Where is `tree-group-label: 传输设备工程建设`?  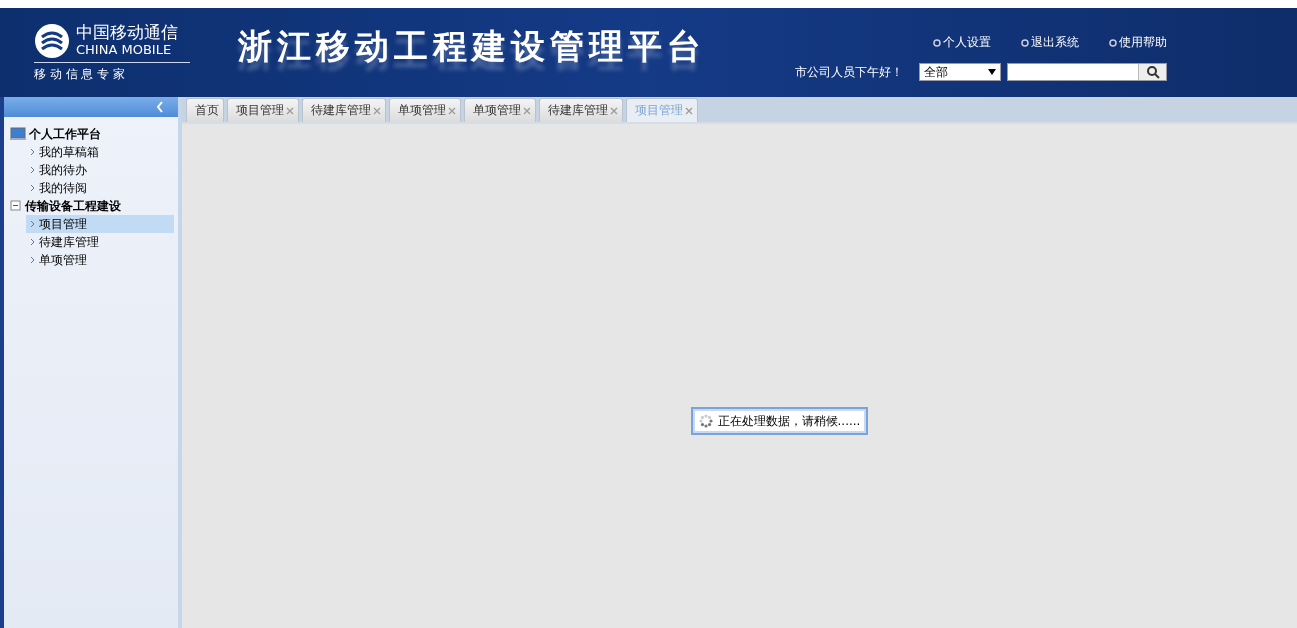 tree-group-label: 传输设备工程建设 is located at coordinates (73, 206).